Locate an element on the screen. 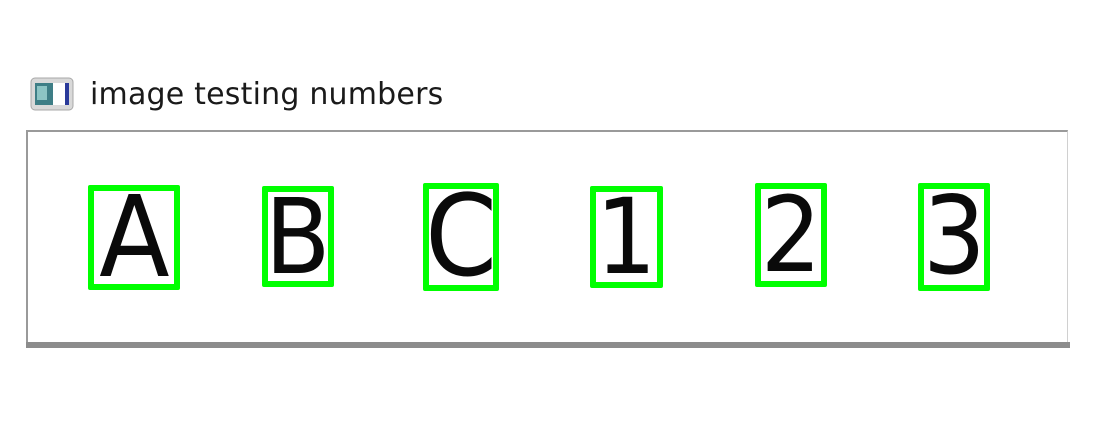  glyph-character: 3 is located at coordinates (954, 237).